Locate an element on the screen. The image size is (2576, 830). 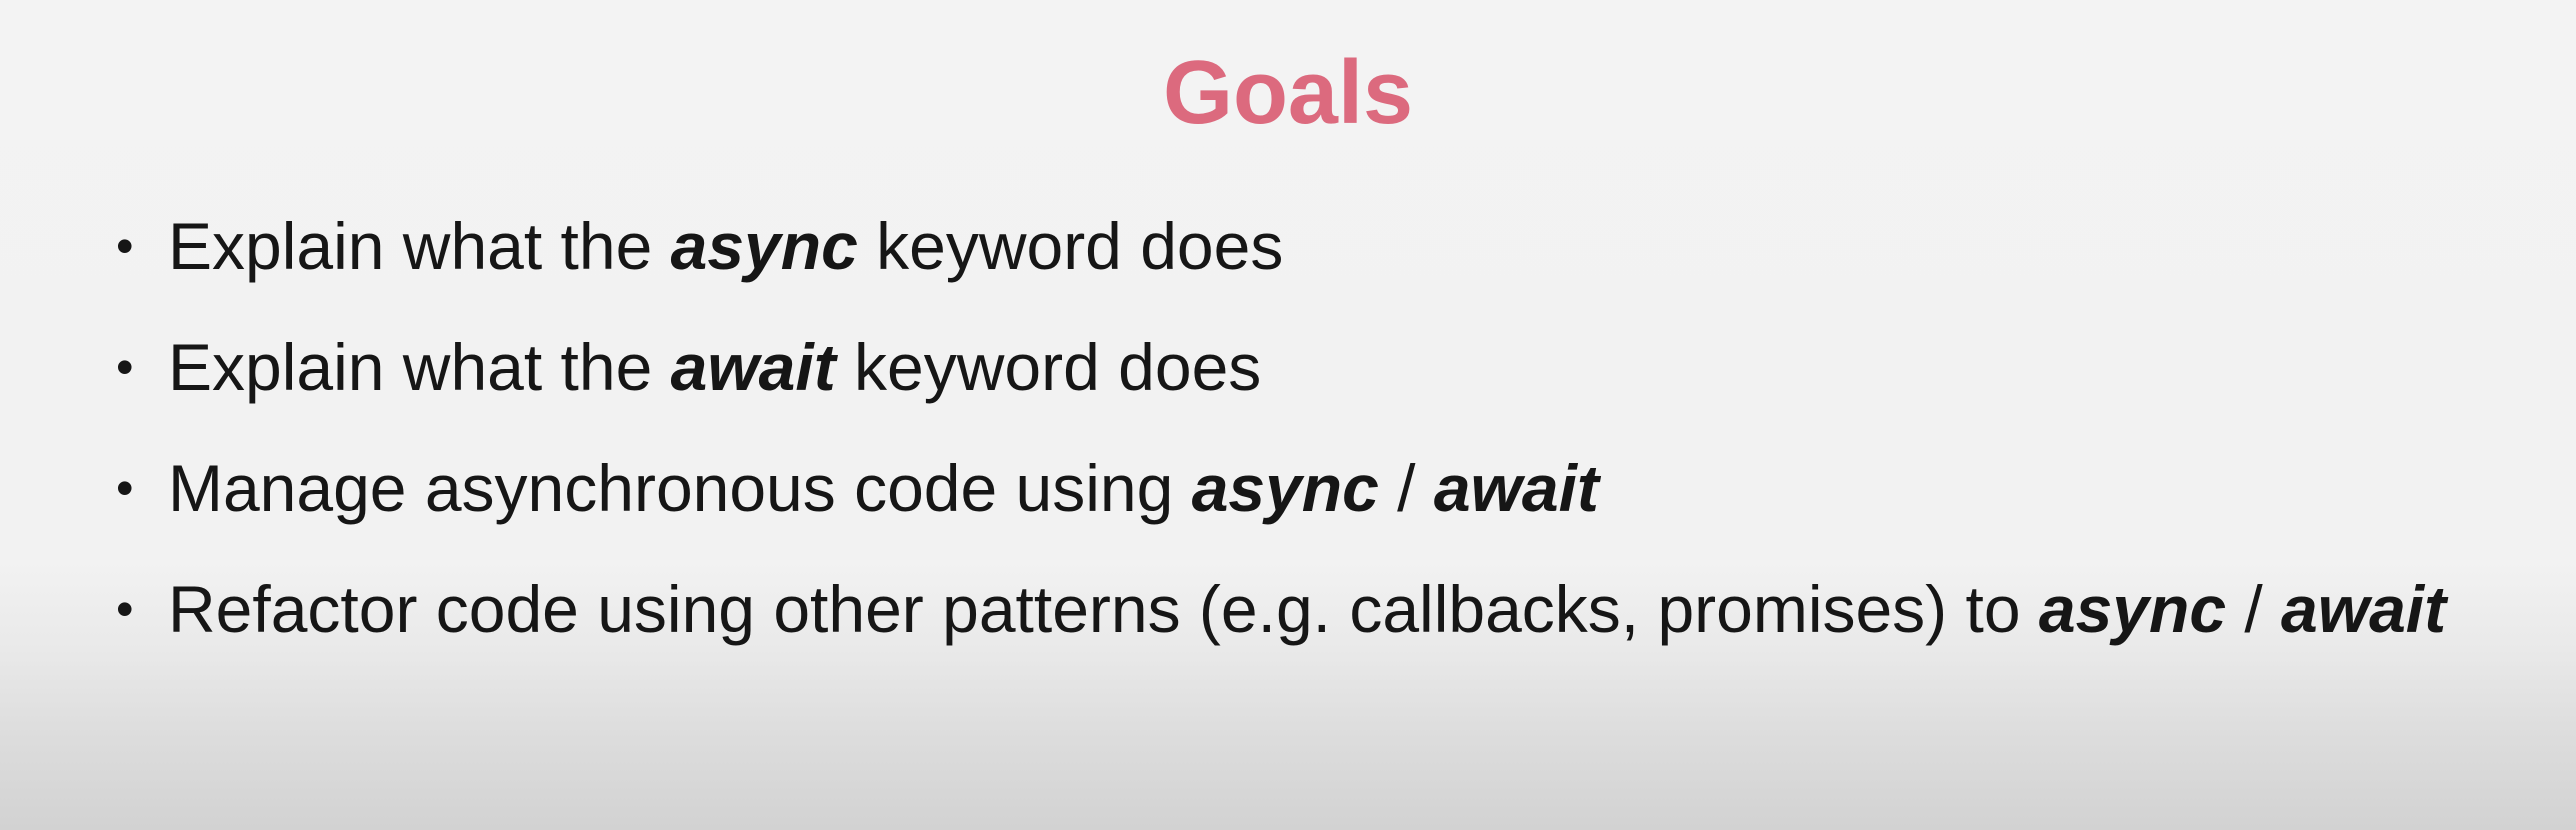
goal-item-await-keyword: • Explain what the await keyword does is located at coordinates (1307, 367).